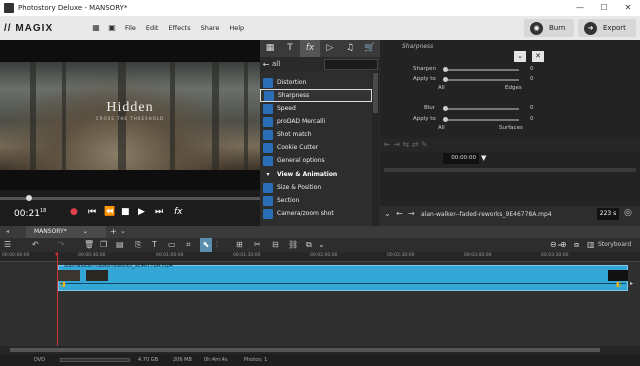 The image size is (640, 366). Describe the element at coordinates (57, 299) in the screenshot. I see `playhead` at that location.